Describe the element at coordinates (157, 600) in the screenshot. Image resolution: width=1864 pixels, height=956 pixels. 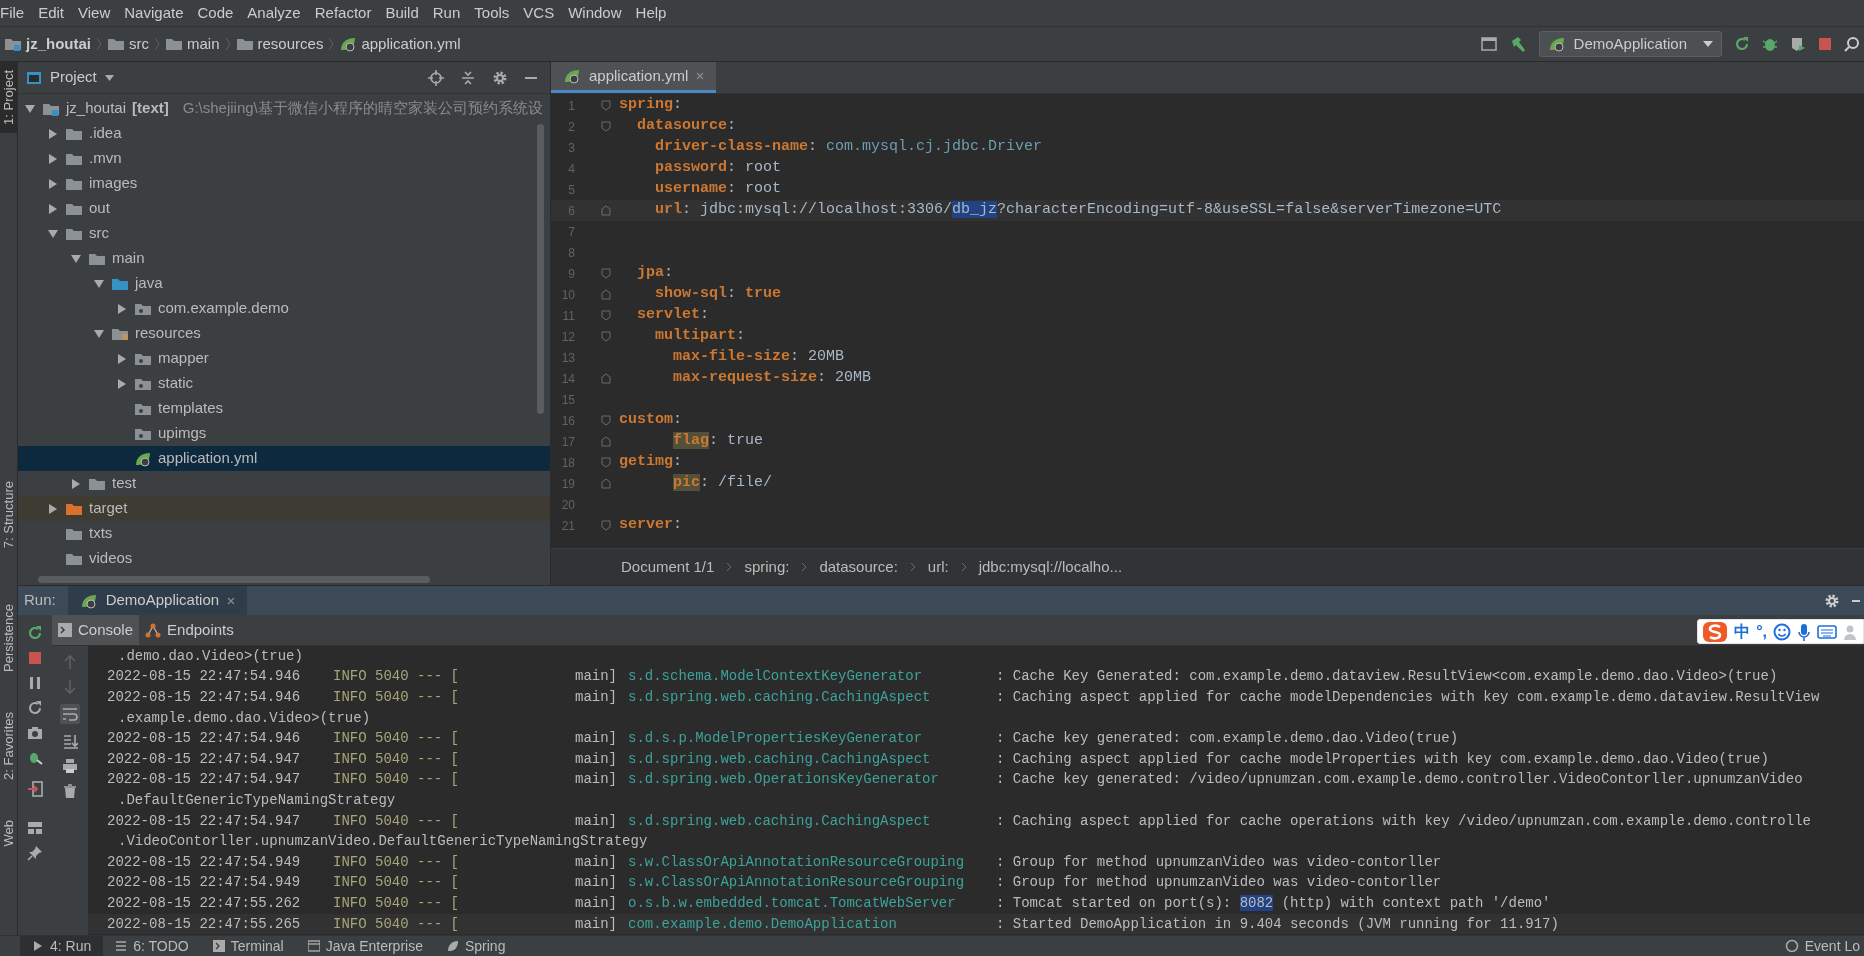
I see `run-tab: DemoApplication` at that location.